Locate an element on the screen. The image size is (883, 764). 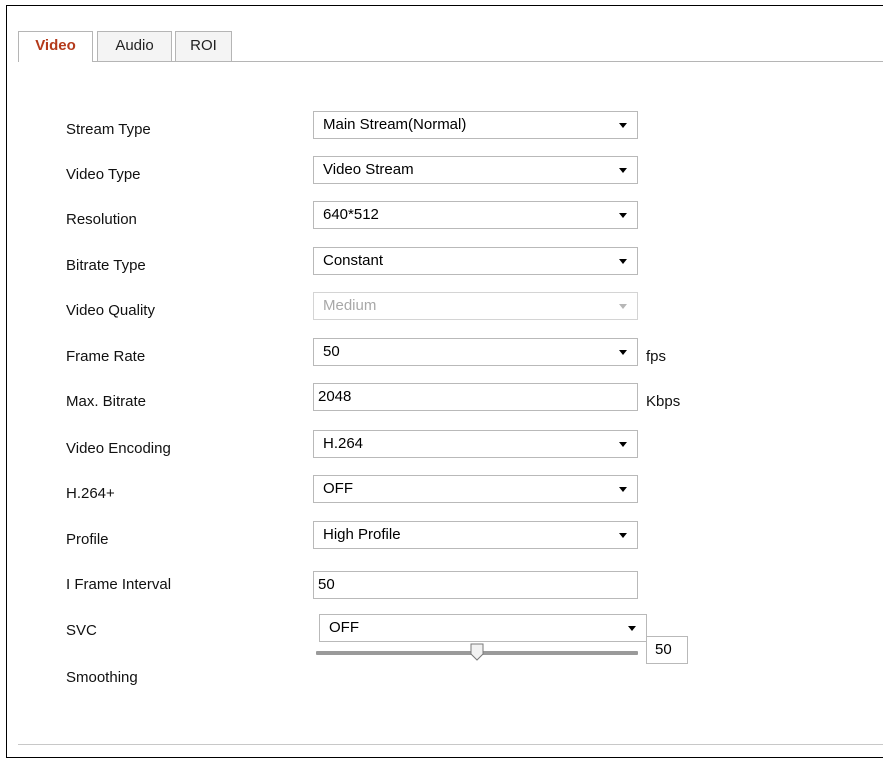
tab-roi: ROI is located at coordinates (203, 46).